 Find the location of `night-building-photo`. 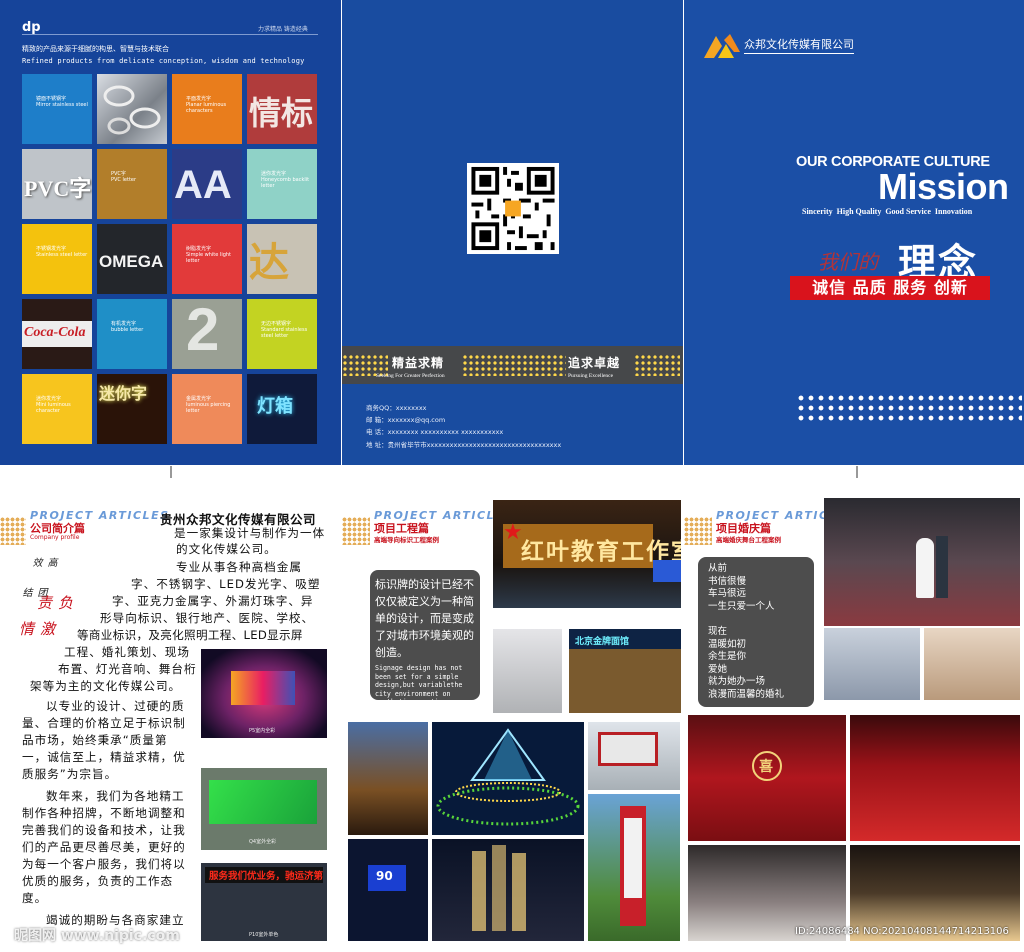

night-building-photo is located at coordinates (508, 890).